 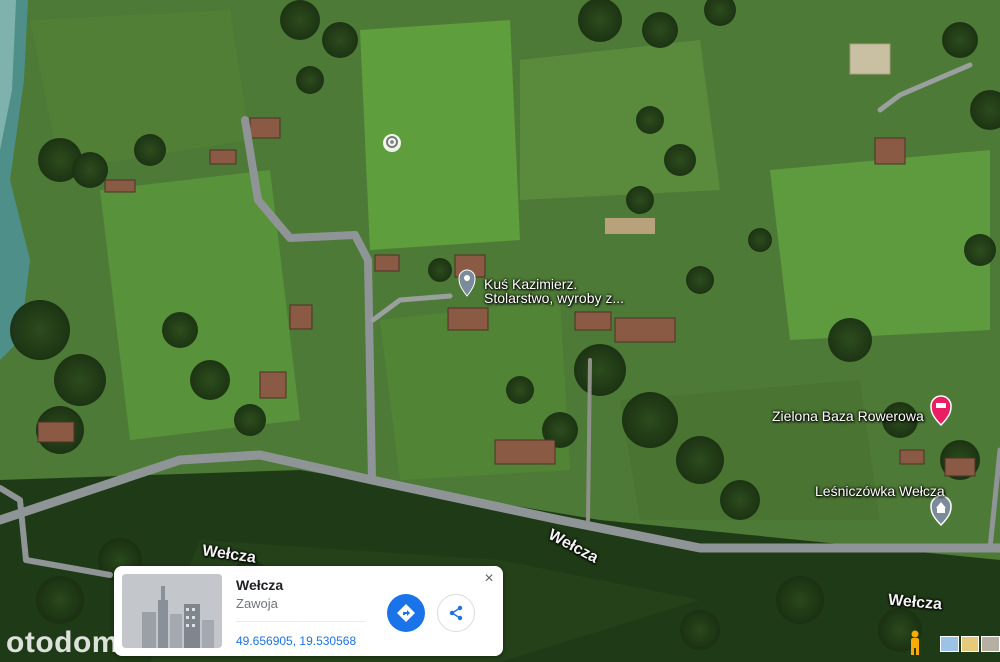 I want to click on share-button, so click(x=456, y=613).